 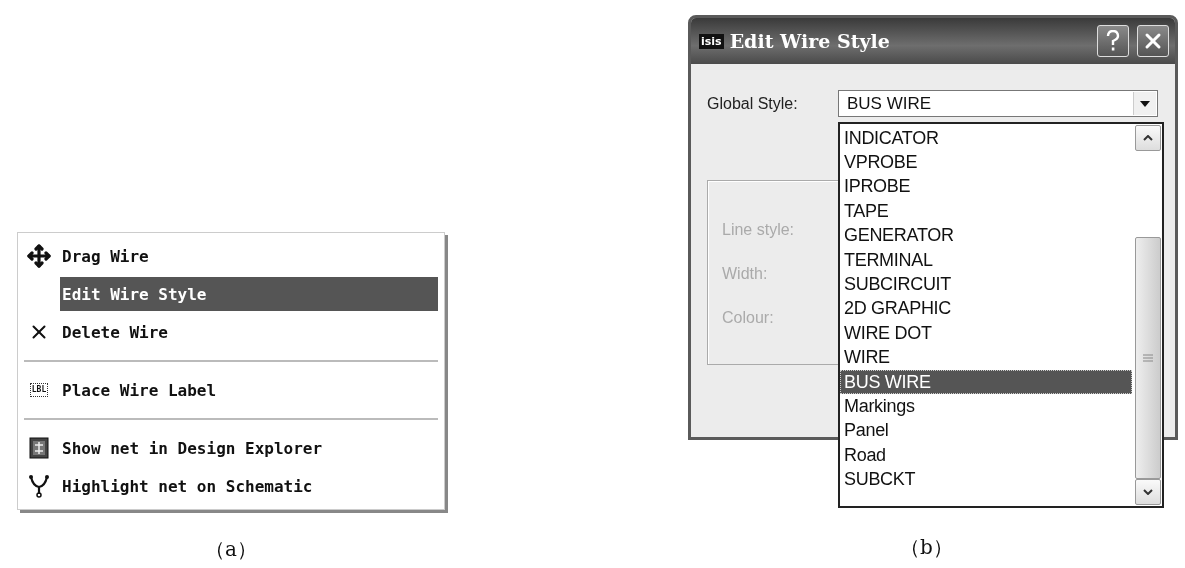 What do you see at coordinates (39, 448) in the screenshot?
I see `explorer-icon` at bounding box center [39, 448].